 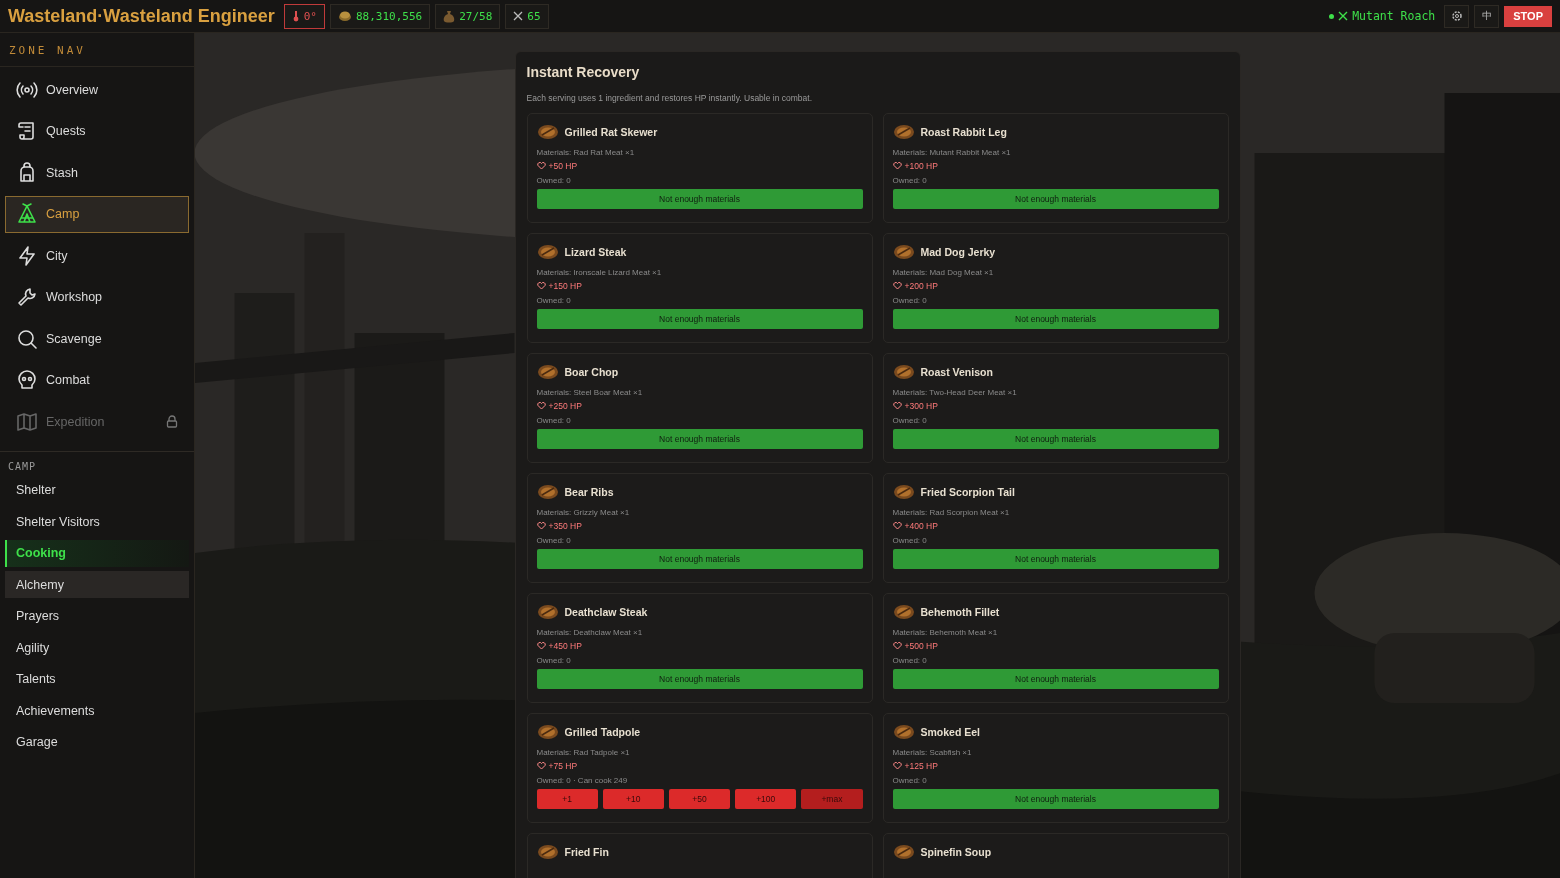 I want to click on recipe-name: Lizard Steak, so click(x=595, y=252).